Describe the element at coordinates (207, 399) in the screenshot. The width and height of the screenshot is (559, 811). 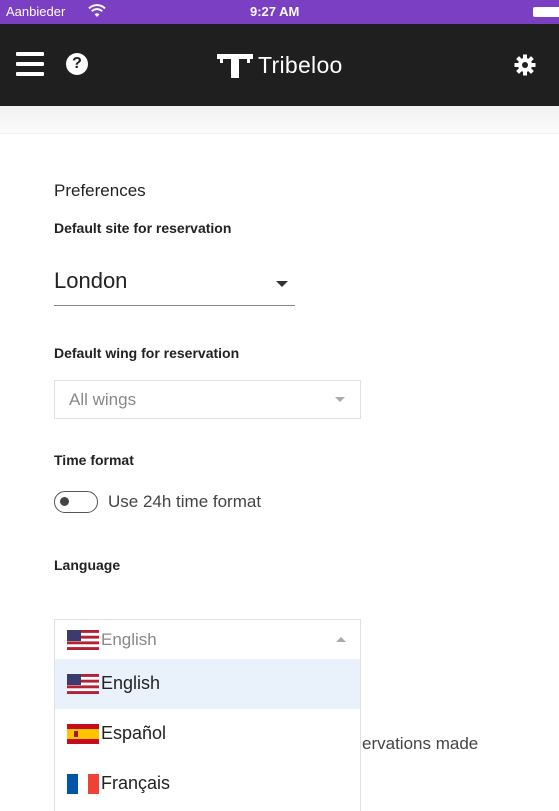
I see `default-wing-select: All wings` at that location.